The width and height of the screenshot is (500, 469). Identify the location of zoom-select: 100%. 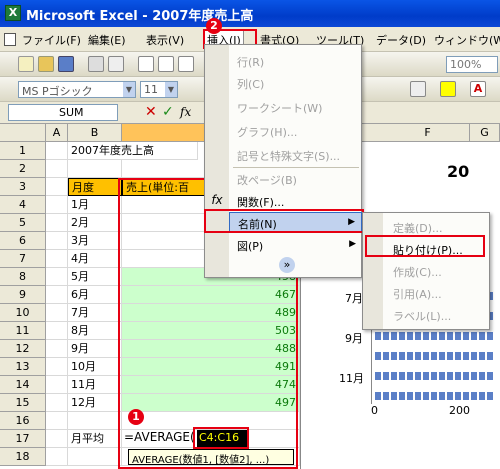
(472, 64).